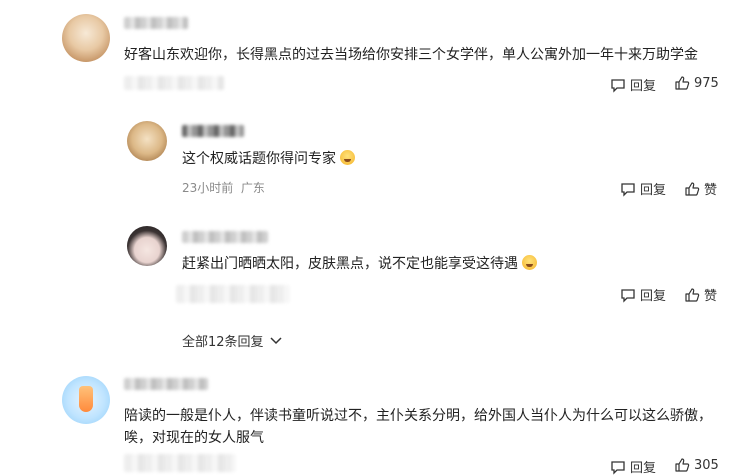 The image size is (748, 476). Describe the element at coordinates (276, 340) in the screenshot. I see `chevron-down-icon` at that location.